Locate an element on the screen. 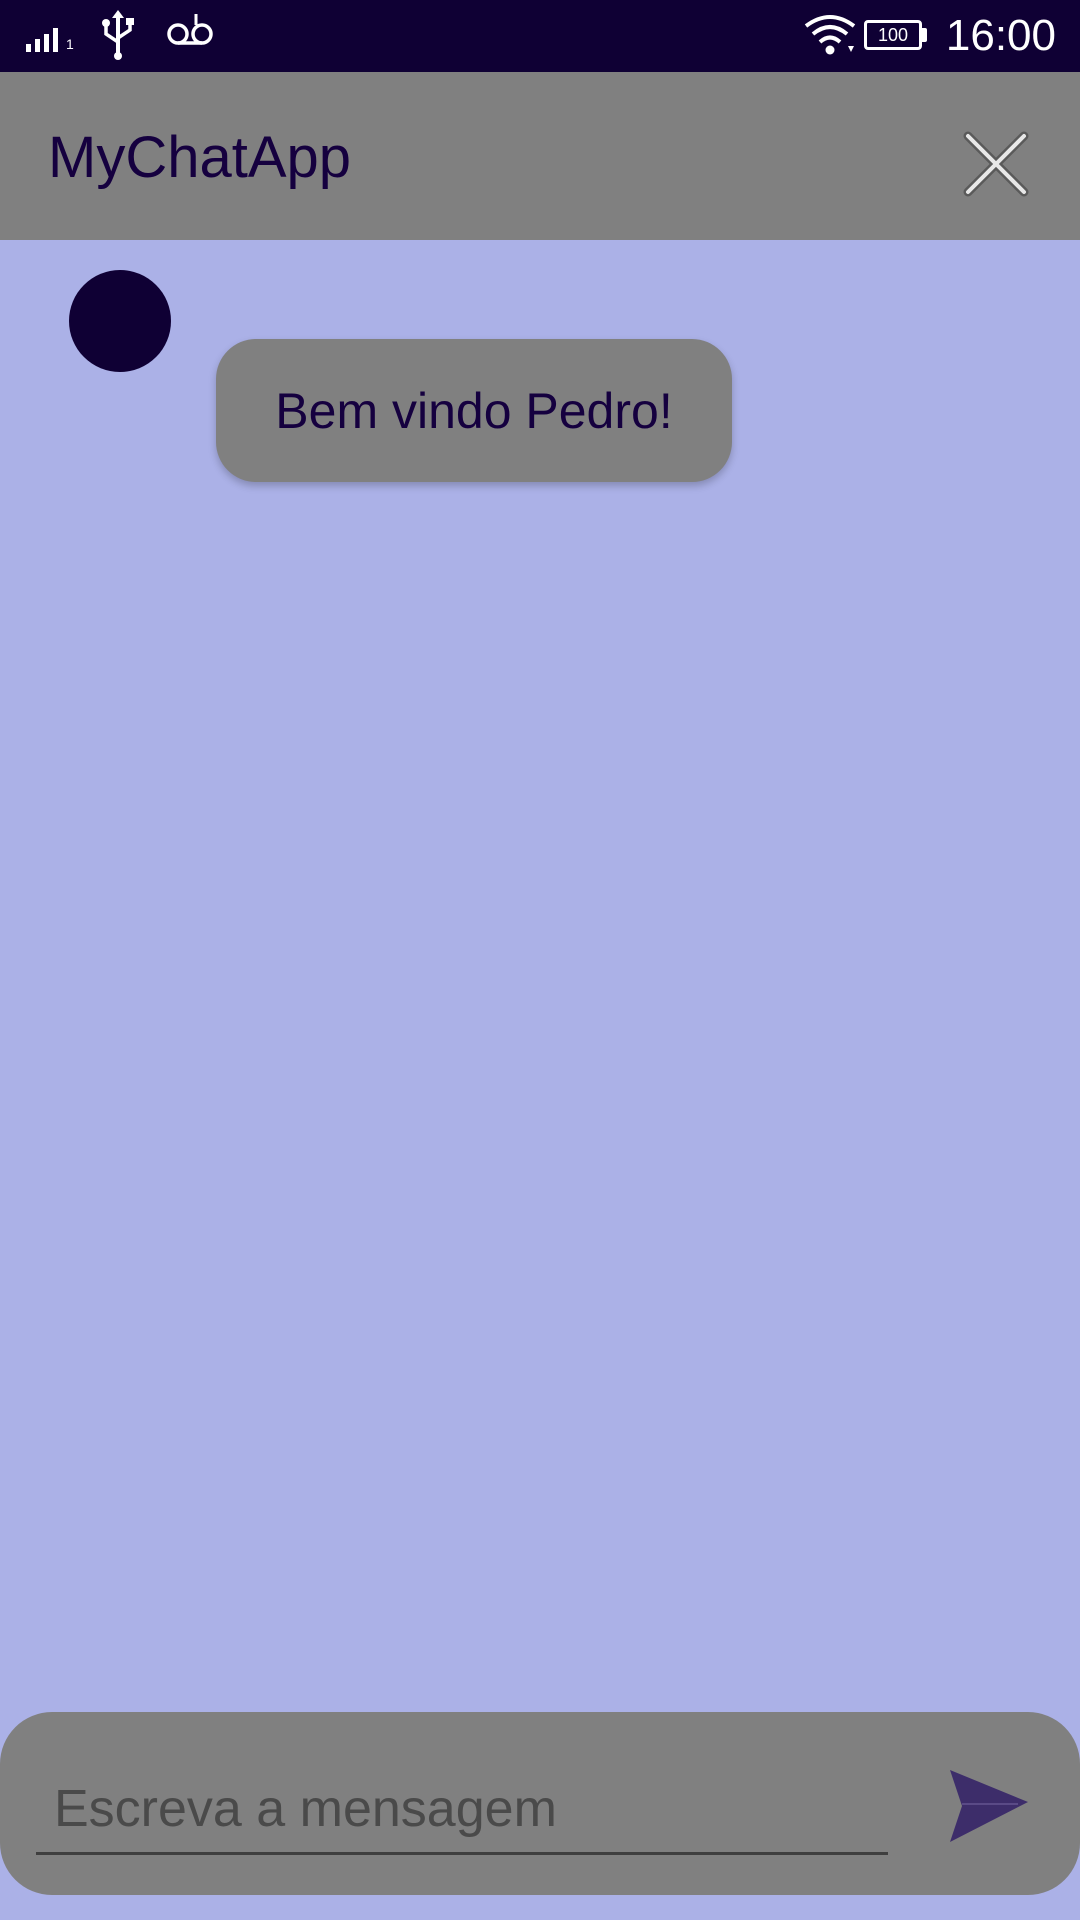 The image size is (1080, 1920). wifi-icon is located at coordinates (830, 35).